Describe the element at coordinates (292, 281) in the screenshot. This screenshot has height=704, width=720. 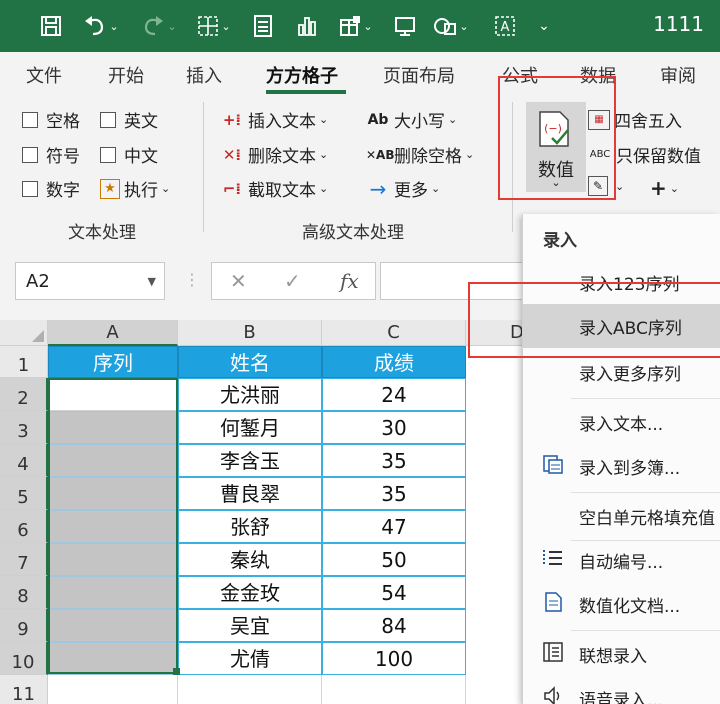
I see `confirm-icon: ✓` at that location.